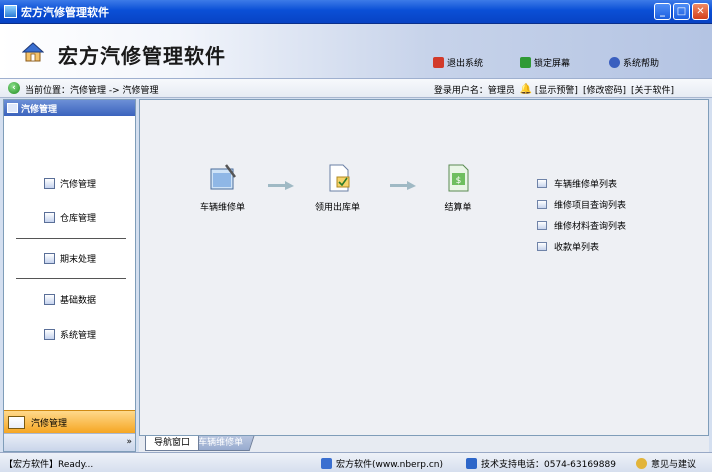 The image size is (712, 472). Describe the element at coordinates (356, 12) in the screenshot. I see `title-bar: 宏方汽修管理软件 _ □ ✕` at that location.